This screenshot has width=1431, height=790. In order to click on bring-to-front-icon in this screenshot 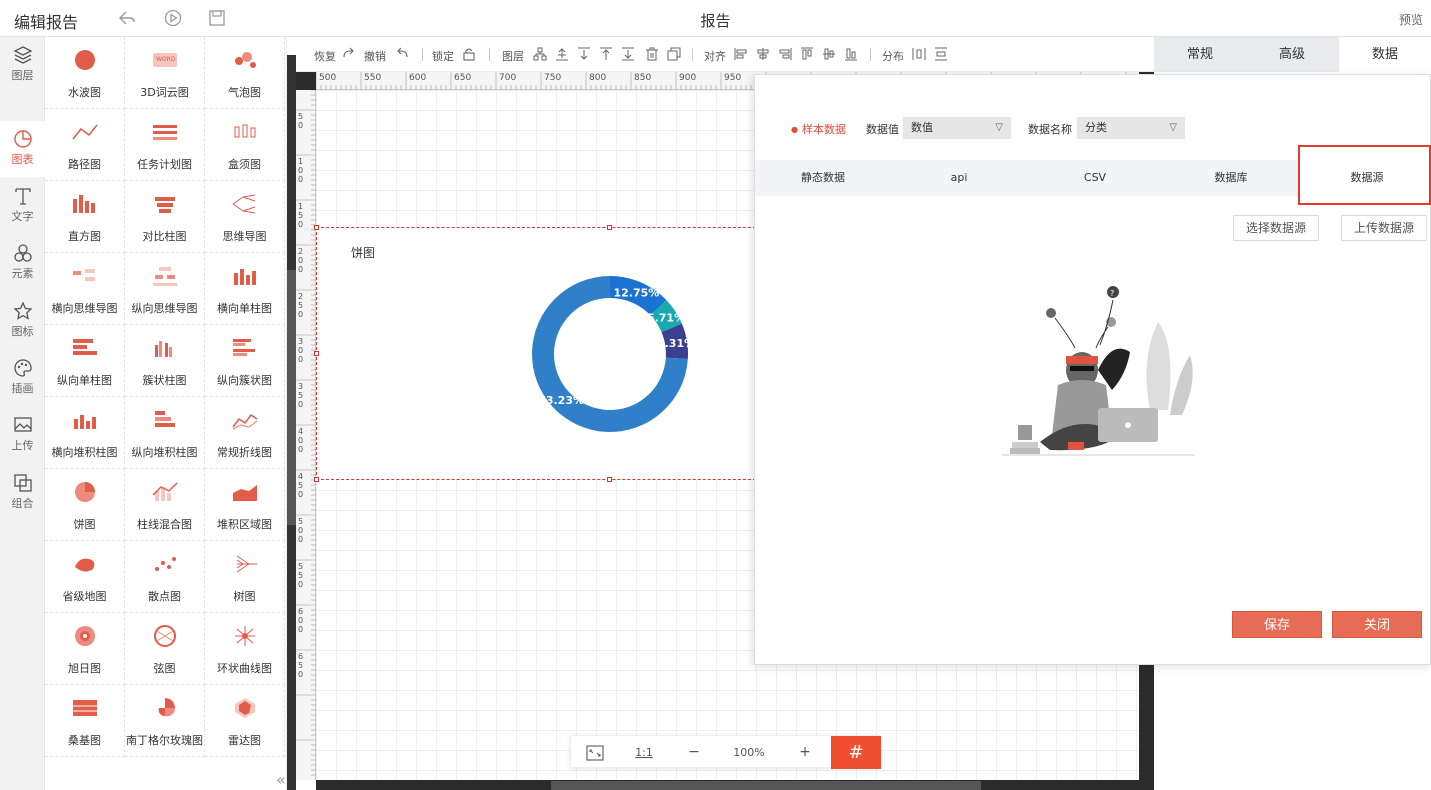, I will do `click(606, 54)`.